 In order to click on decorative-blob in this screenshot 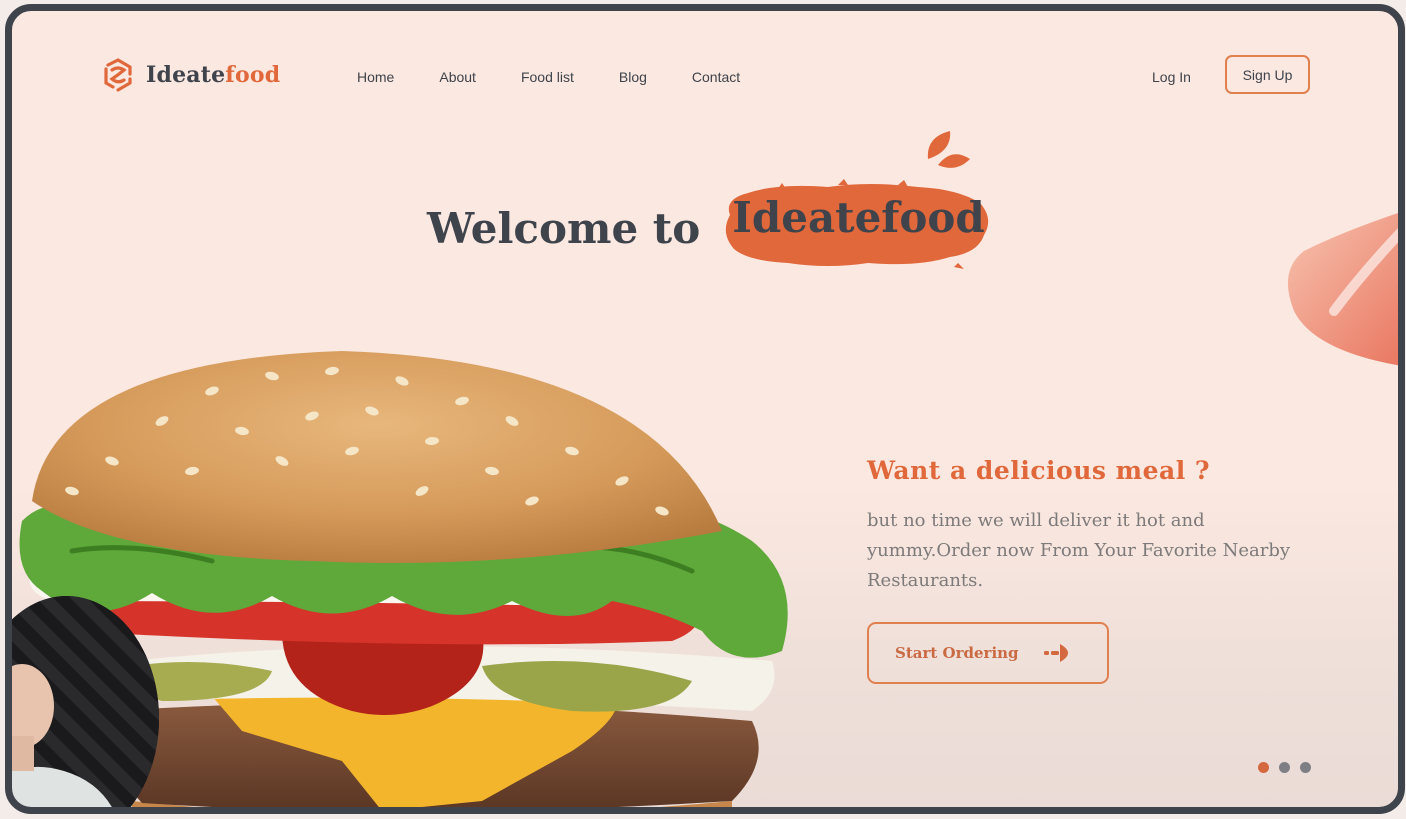, I will do `click(1343, 289)`.